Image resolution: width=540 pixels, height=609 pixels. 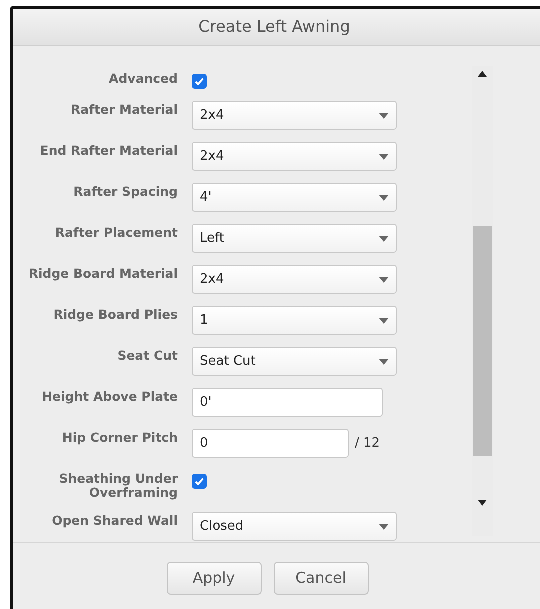 I want to click on scroll-down-icon, so click(x=482, y=503).